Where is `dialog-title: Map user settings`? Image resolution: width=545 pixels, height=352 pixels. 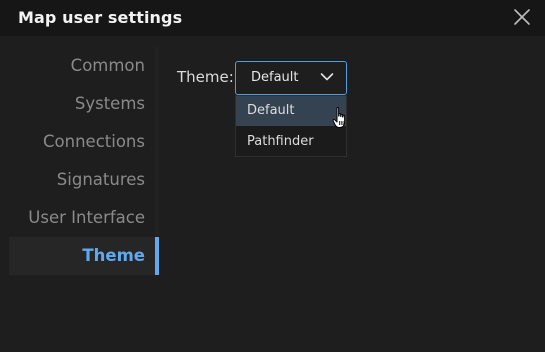 dialog-title: Map user settings is located at coordinates (100, 17).